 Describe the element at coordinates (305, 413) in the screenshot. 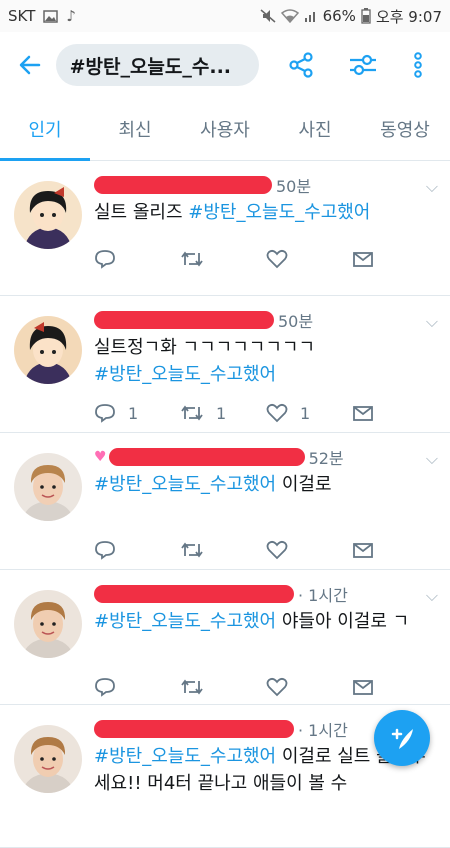

I see `like-count: 1` at that location.